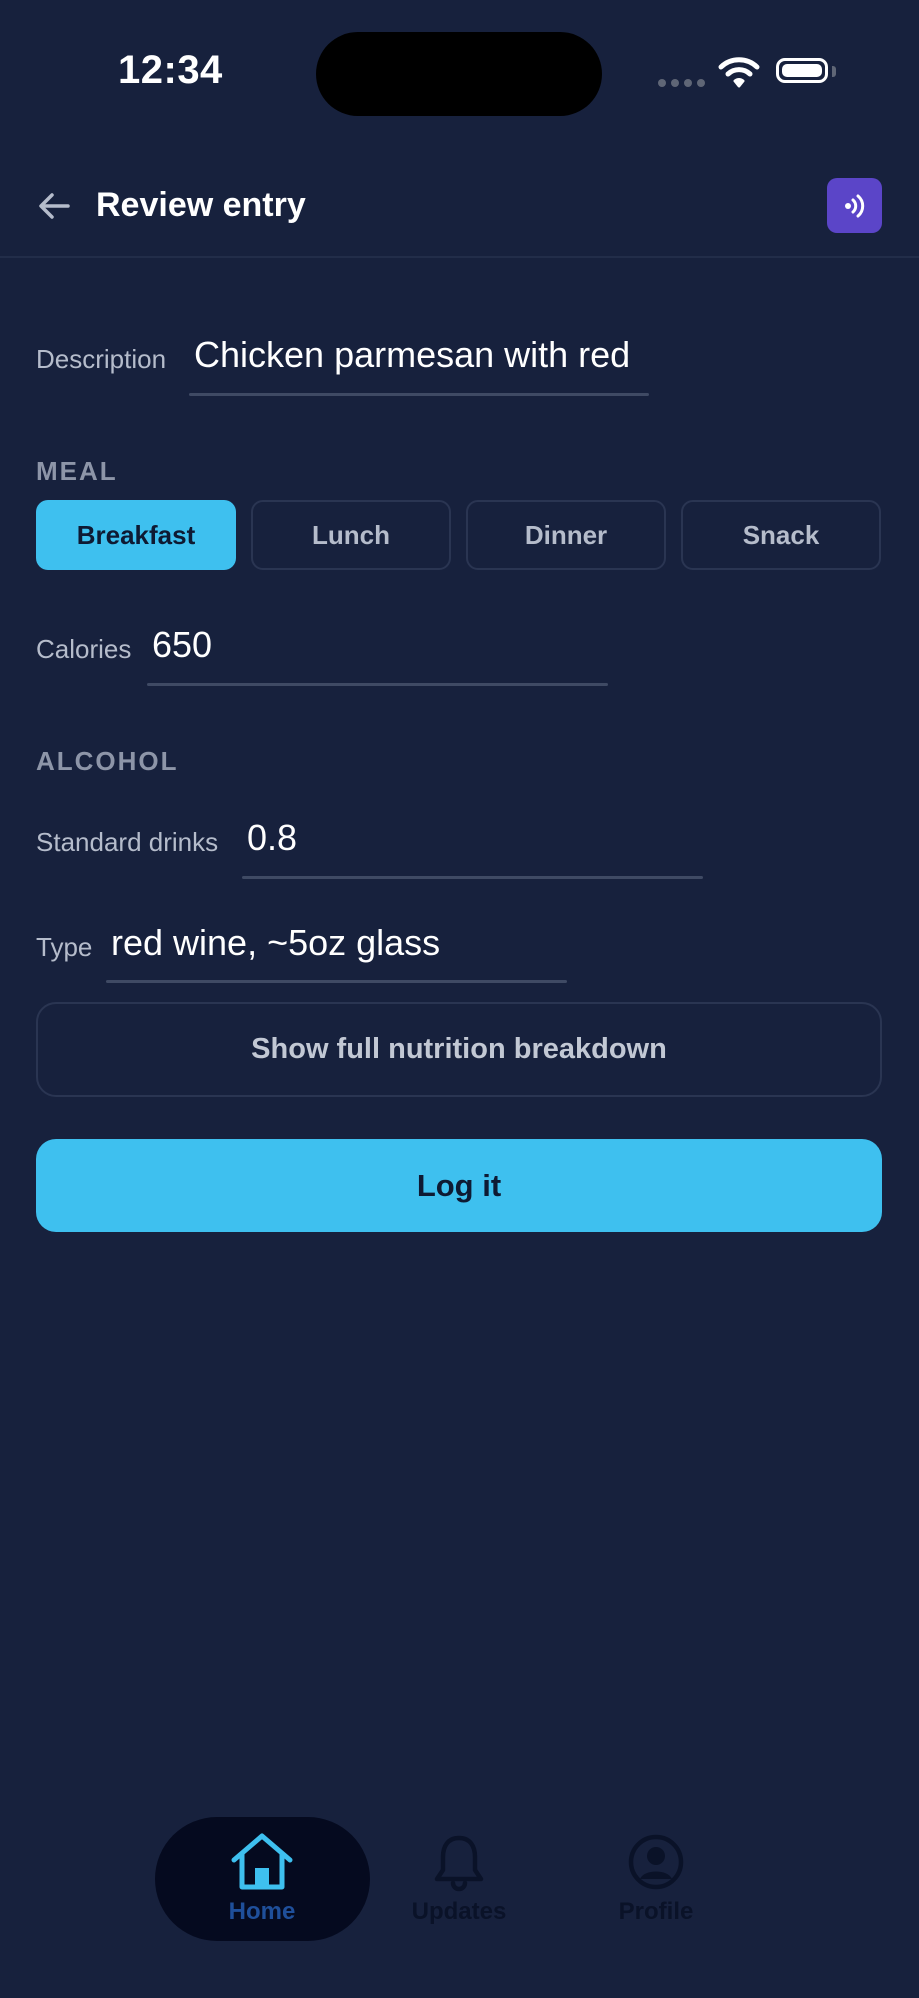 This screenshot has height=1998, width=919. I want to click on battery-icon, so click(802, 70).